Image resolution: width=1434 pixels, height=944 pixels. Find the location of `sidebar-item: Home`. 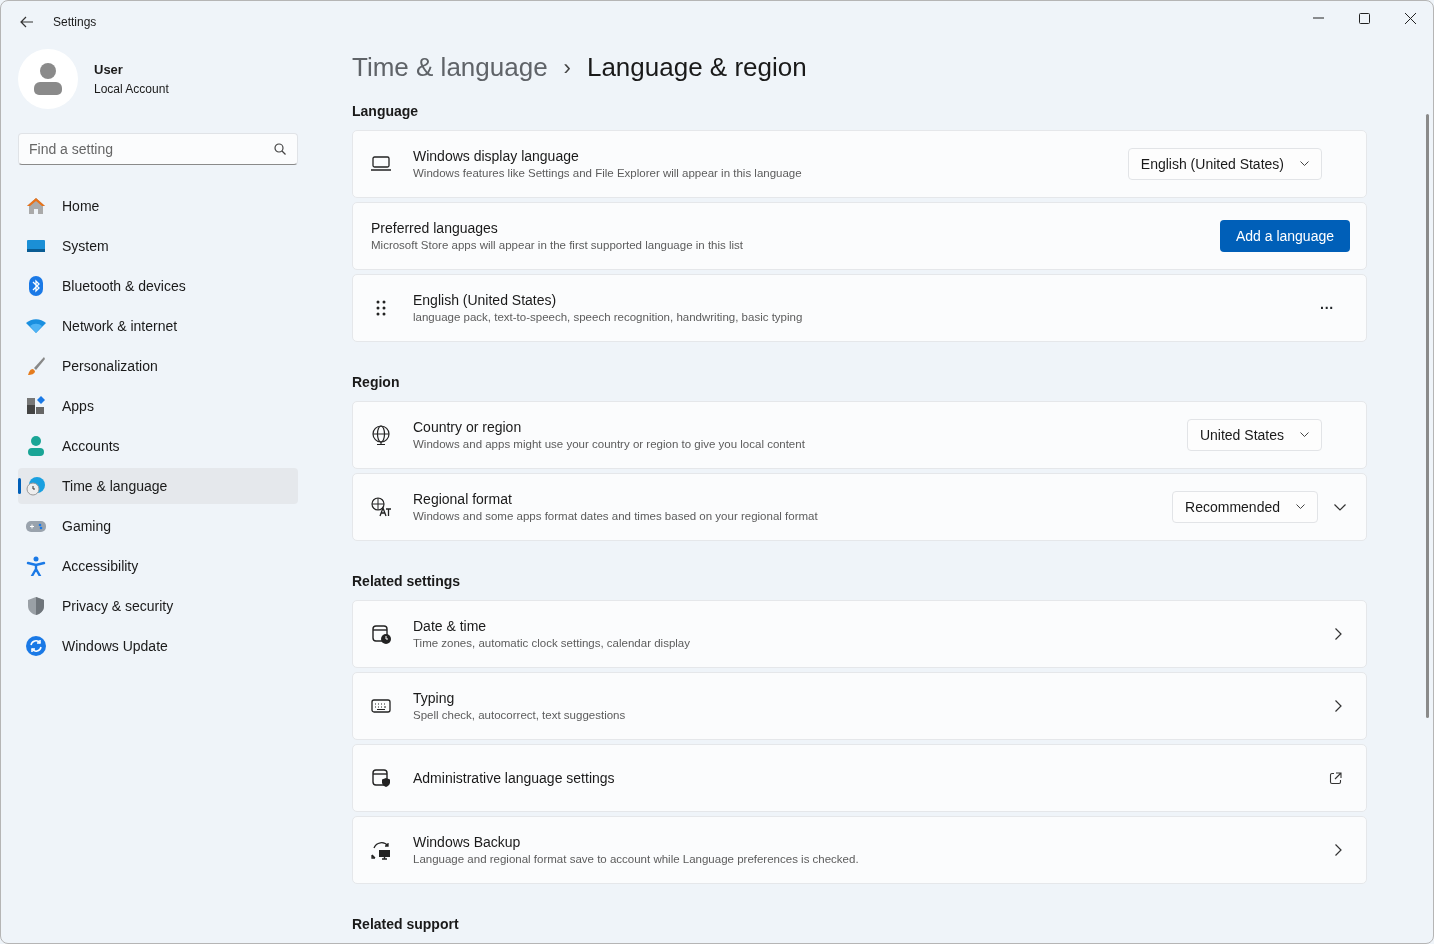

sidebar-item: Home is located at coordinates (158, 206).